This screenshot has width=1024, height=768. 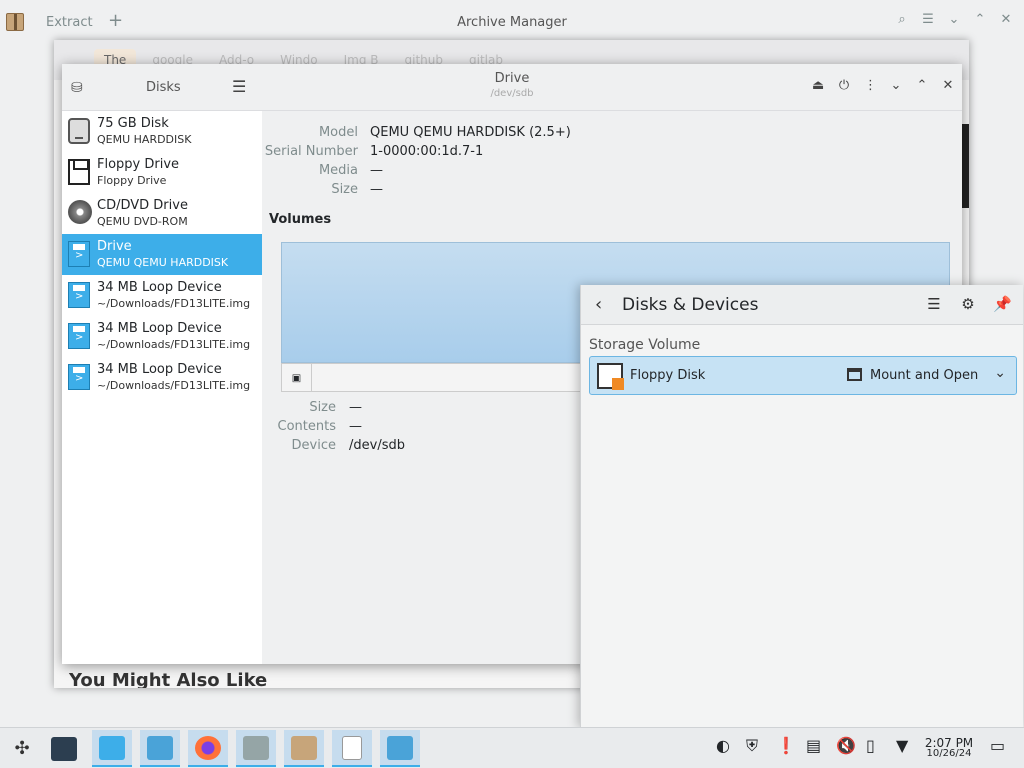 I want to click on volume-action-button: ▣, so click(x=297, y=378).